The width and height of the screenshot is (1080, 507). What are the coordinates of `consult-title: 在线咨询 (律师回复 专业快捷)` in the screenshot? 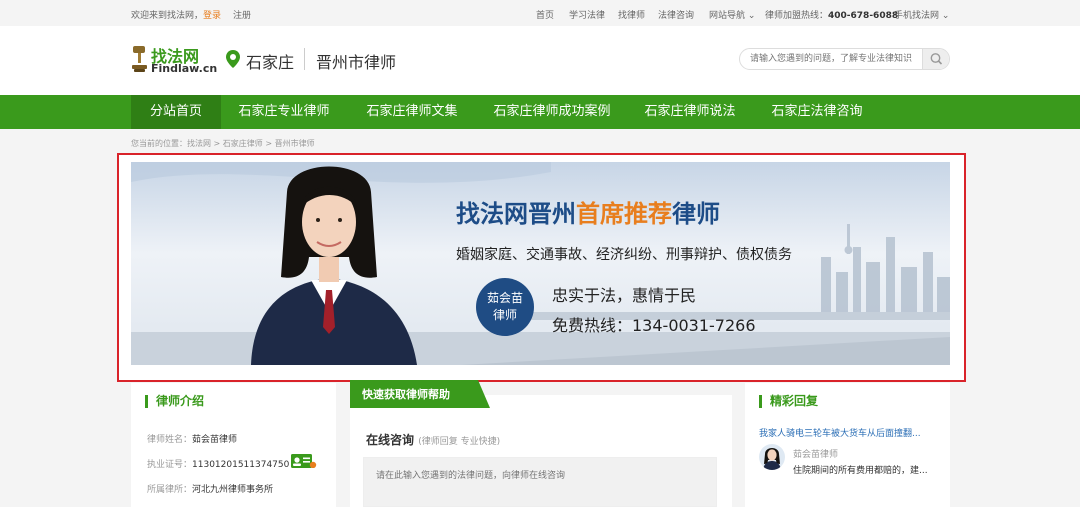 It's located at (433, 439).